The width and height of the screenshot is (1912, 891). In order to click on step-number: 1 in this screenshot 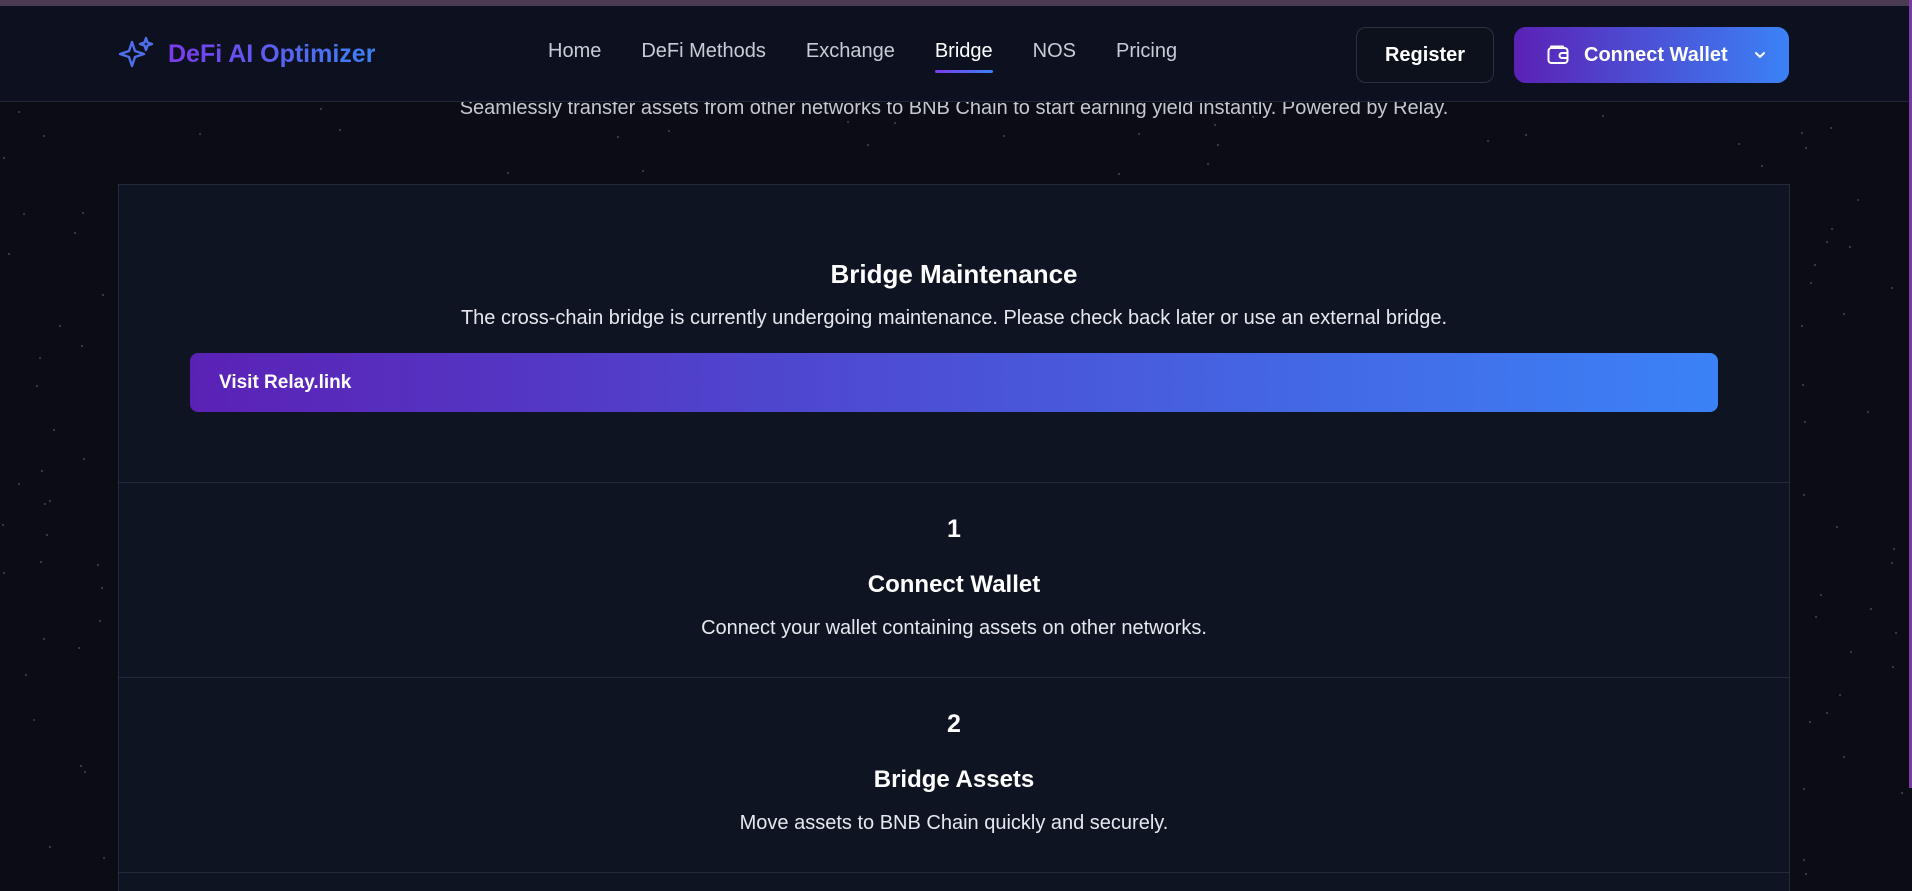, I will do `click(954, 529)`.